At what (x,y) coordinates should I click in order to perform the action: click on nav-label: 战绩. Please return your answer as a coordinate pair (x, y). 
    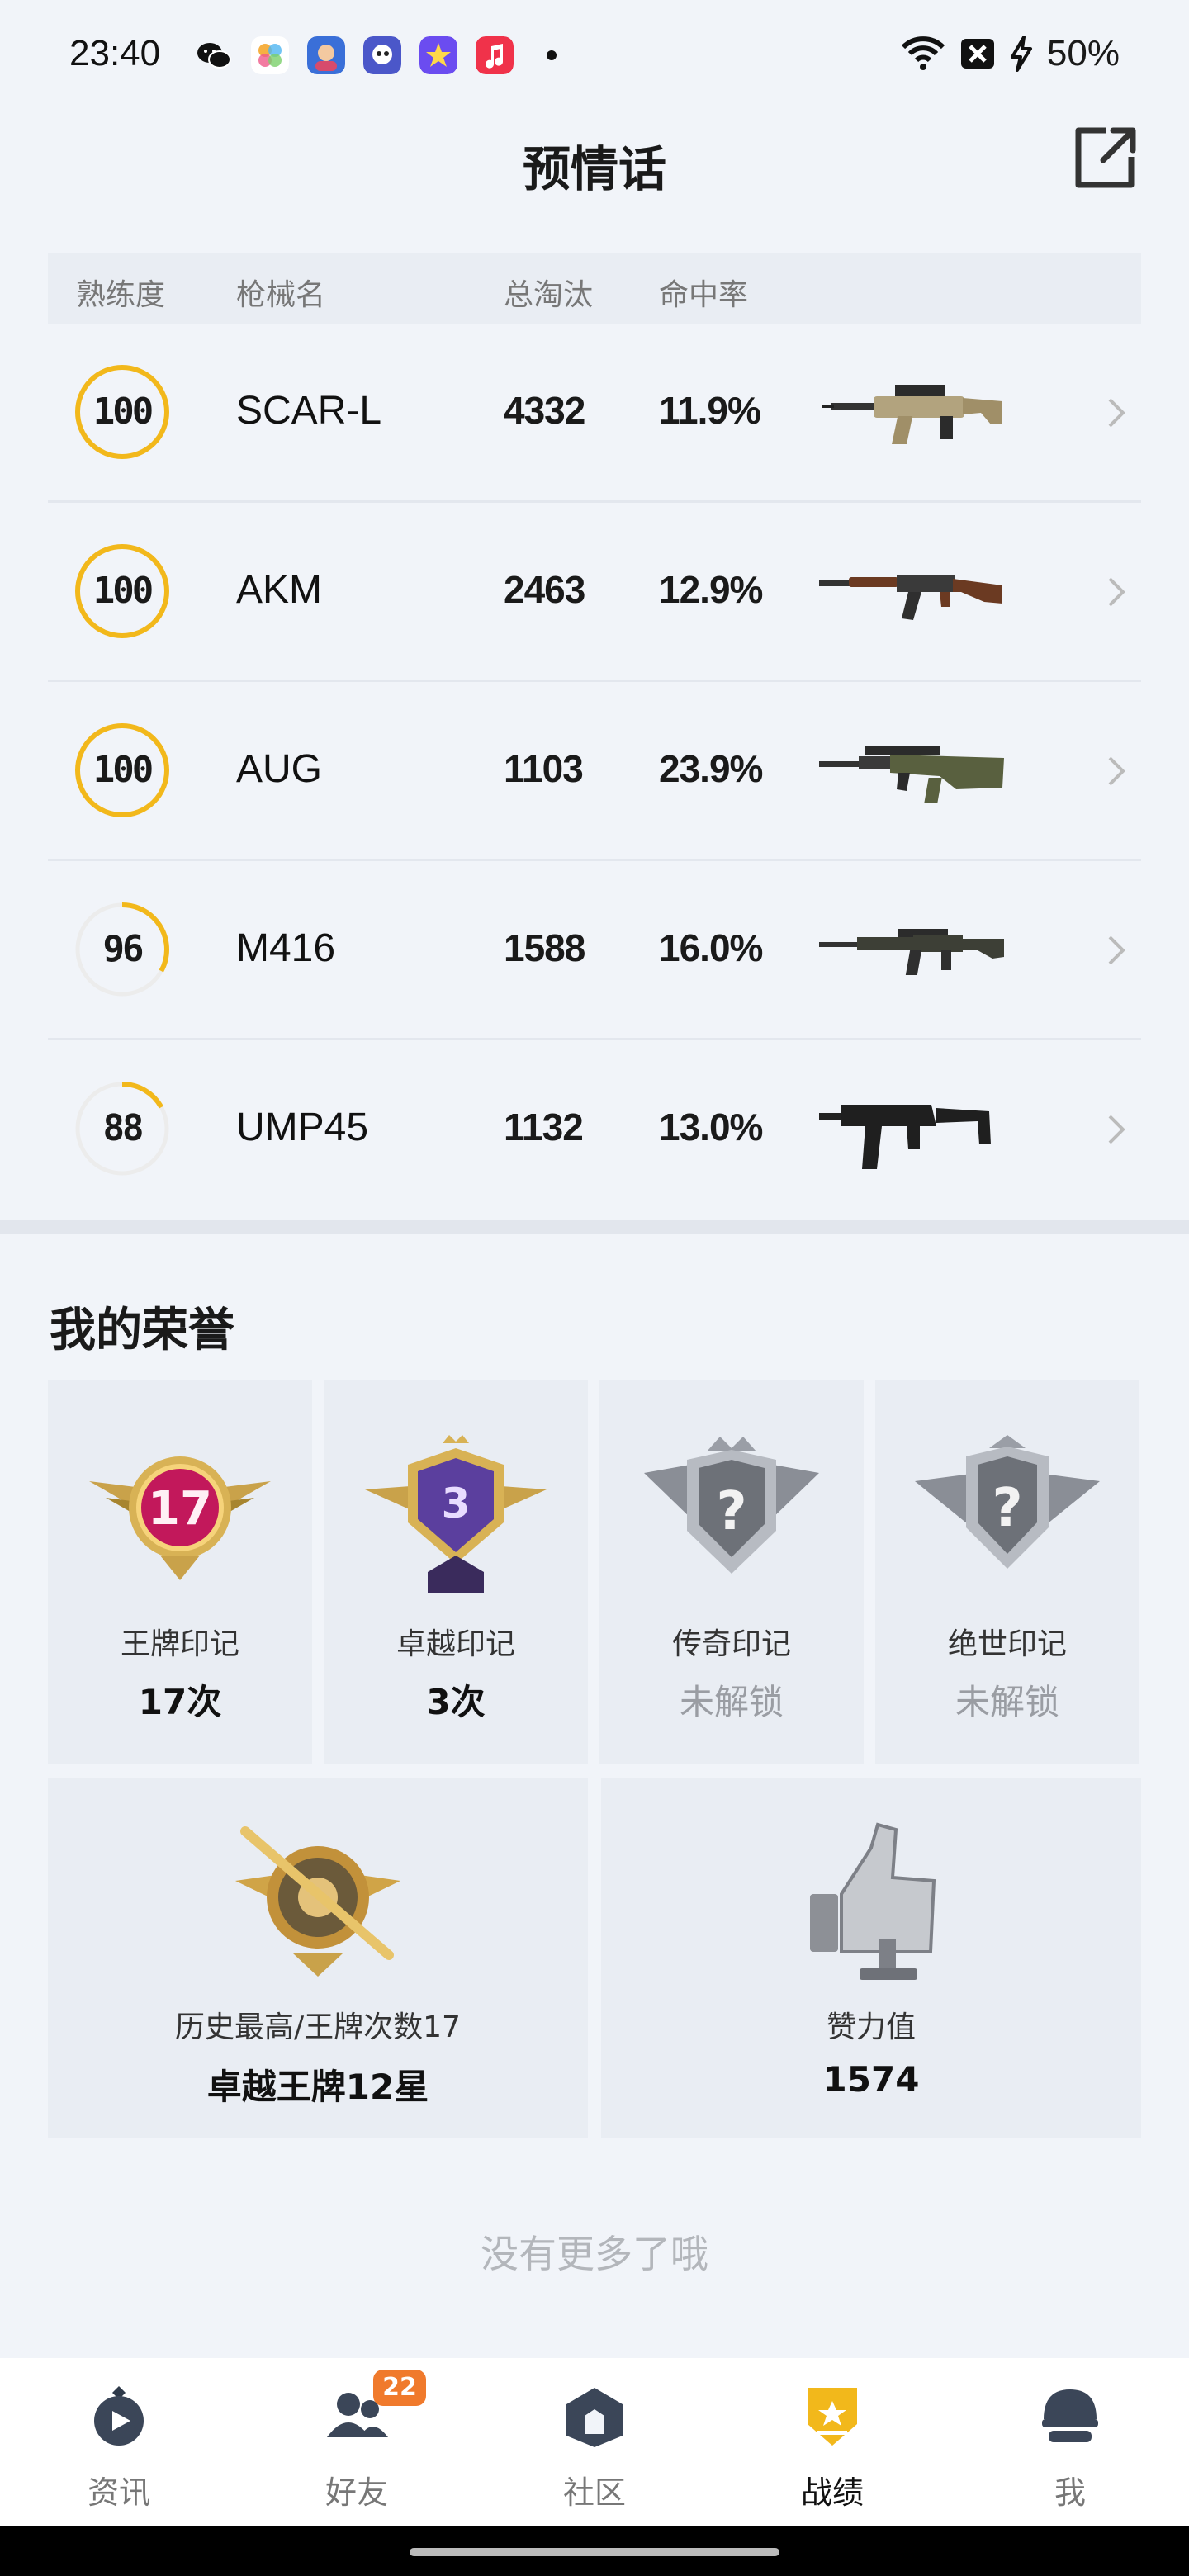
    Looking at the image, I should click on (832, 2492).